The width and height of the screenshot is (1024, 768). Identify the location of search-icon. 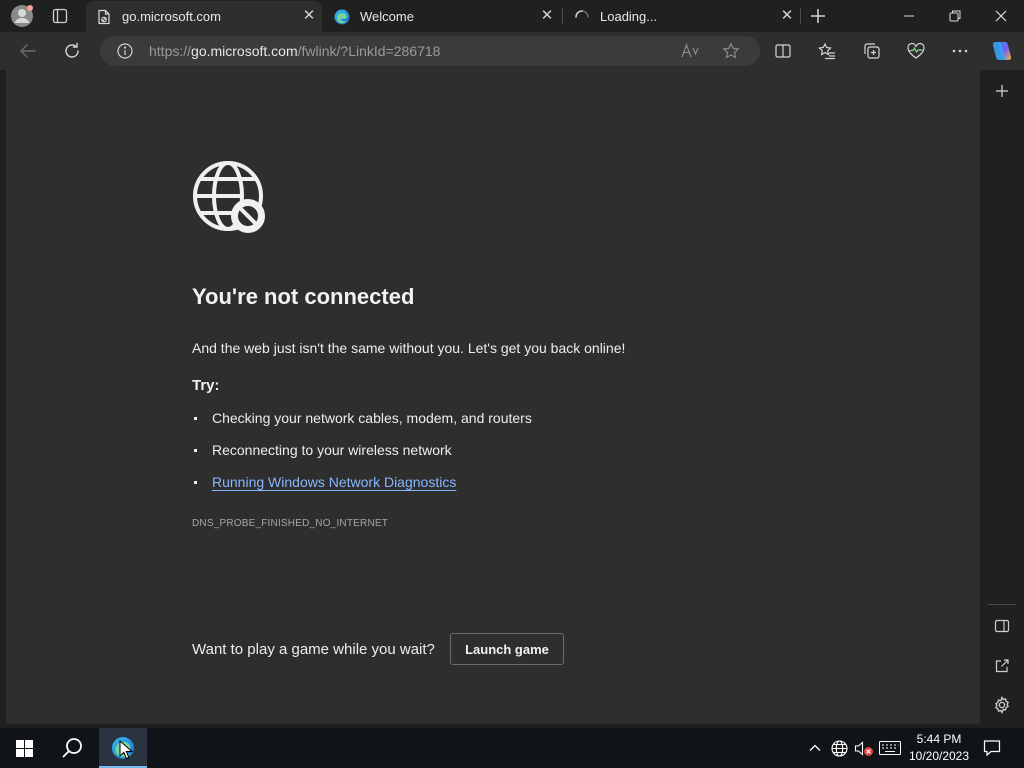
(72, 748).